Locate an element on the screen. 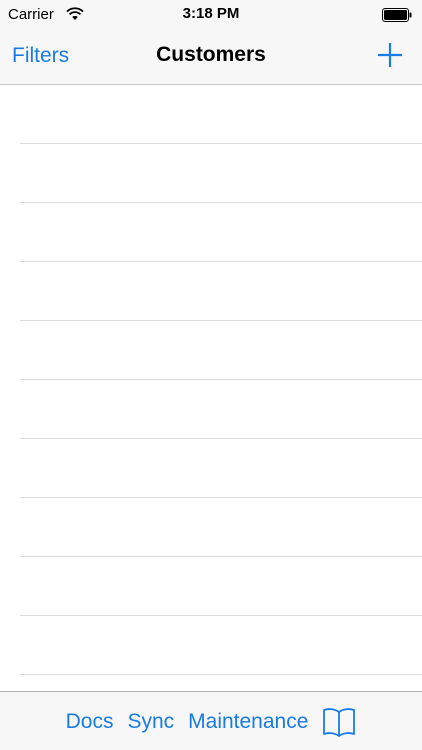 The image size is (422, 750). docs-button: Docs is located at coordinates (90, 722).